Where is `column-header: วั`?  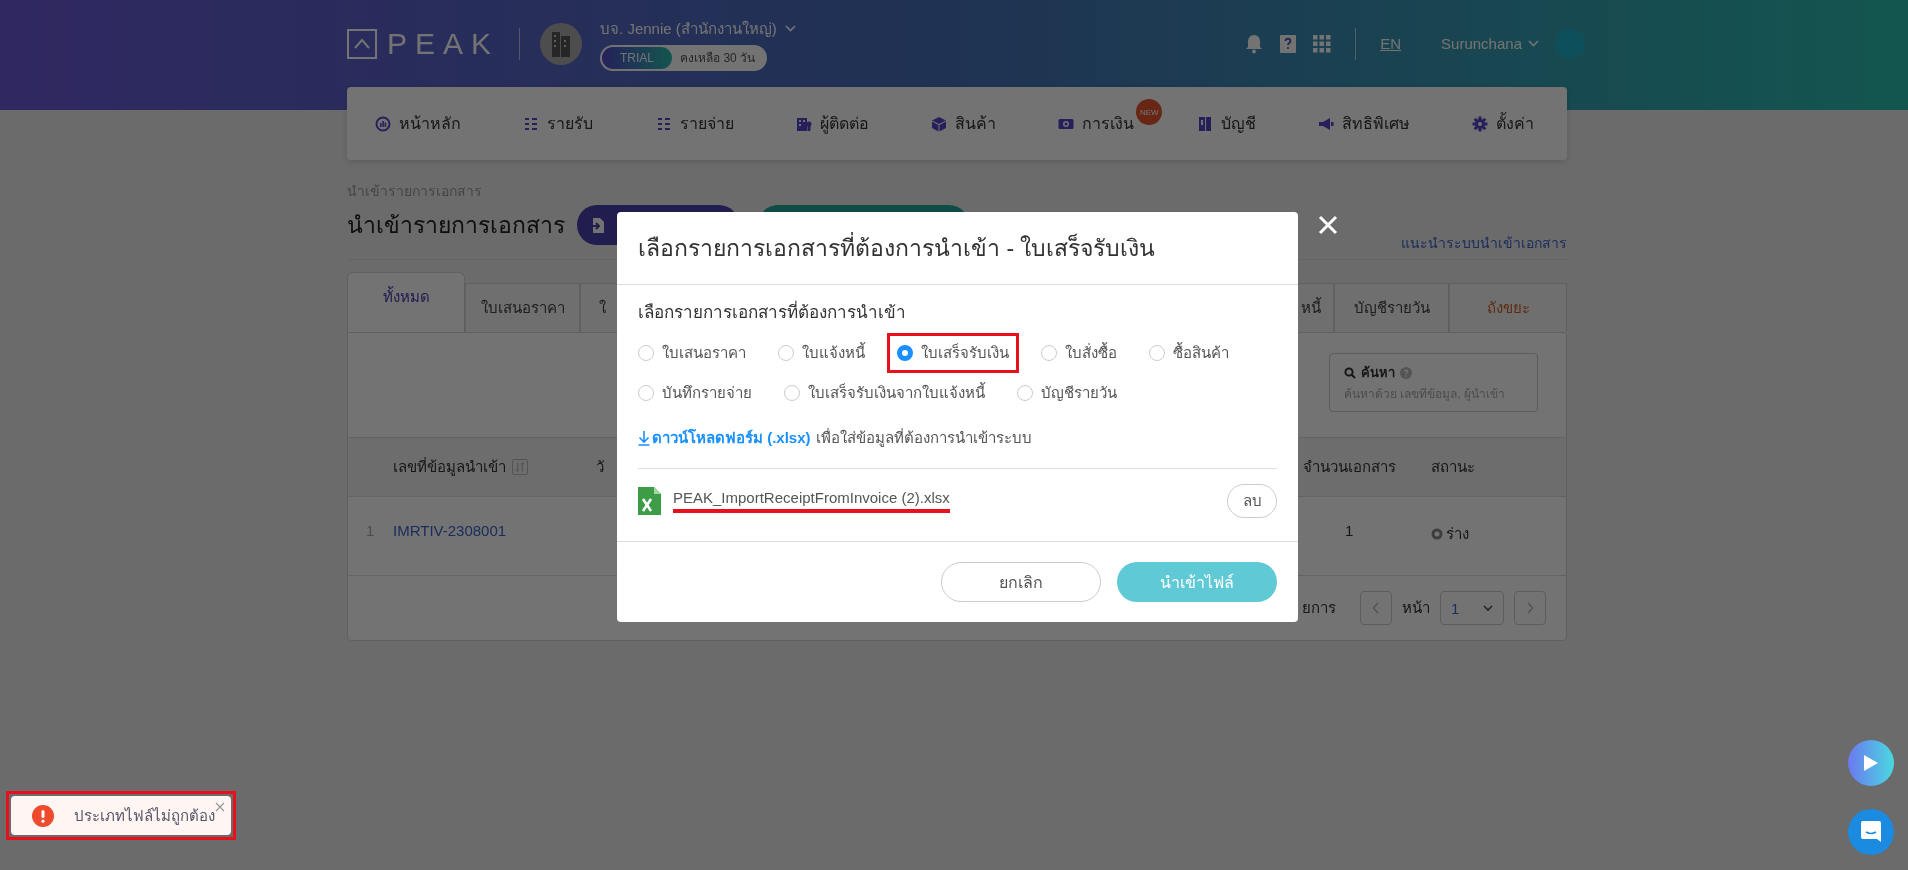
column-header: วั is located at coordinates (600, 467).